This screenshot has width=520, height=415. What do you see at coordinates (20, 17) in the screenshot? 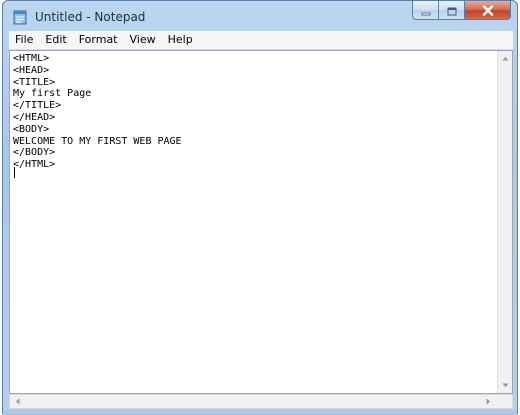
I see `notepad-icon` at bounding box center [20, 17].